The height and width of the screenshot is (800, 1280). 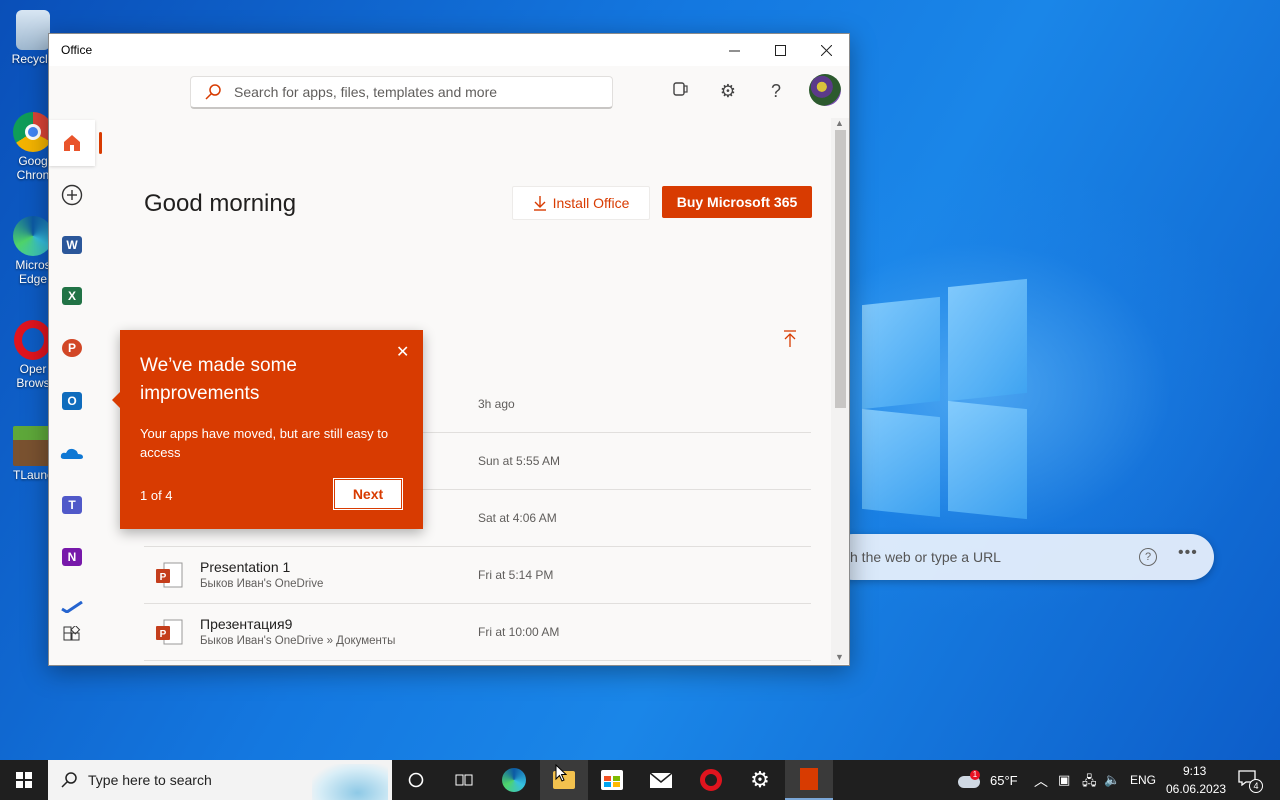 I want to click on powerpoint-icon: P, so click(x=72, y=348).